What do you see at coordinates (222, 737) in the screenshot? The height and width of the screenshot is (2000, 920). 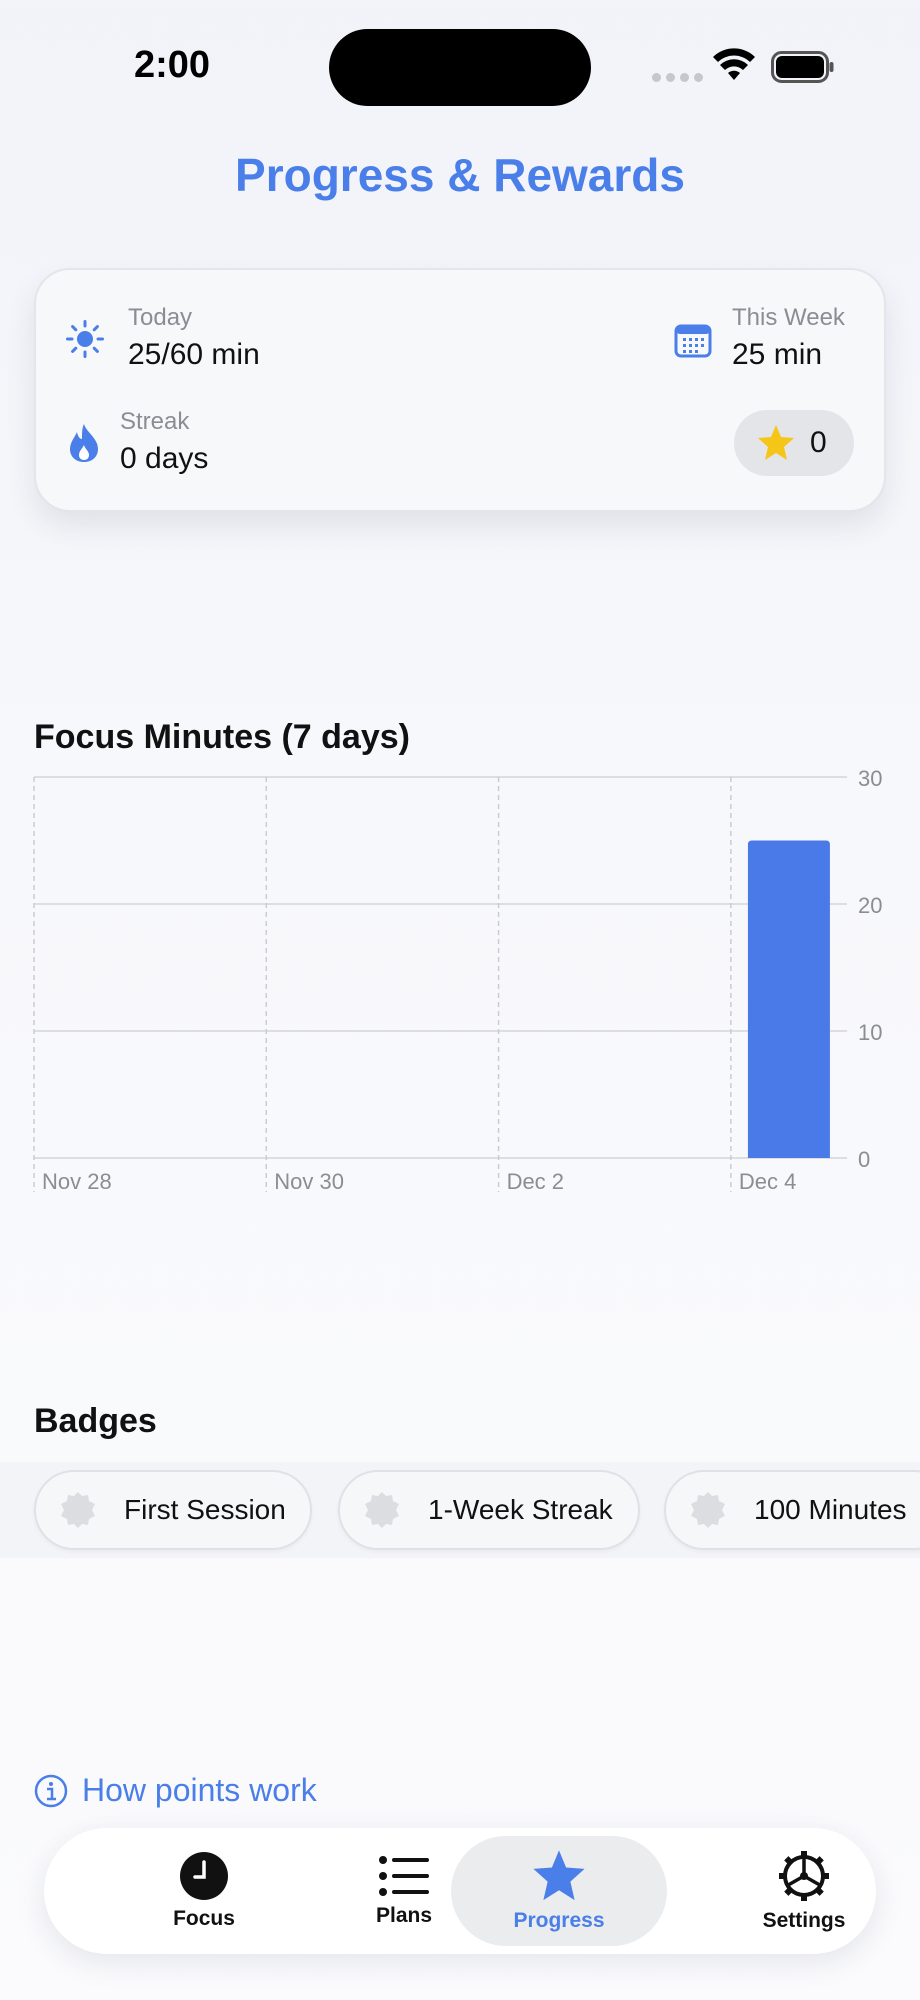 I see `chart-title: Focus Minutes (7 days)` at bounding box center [222, 737].